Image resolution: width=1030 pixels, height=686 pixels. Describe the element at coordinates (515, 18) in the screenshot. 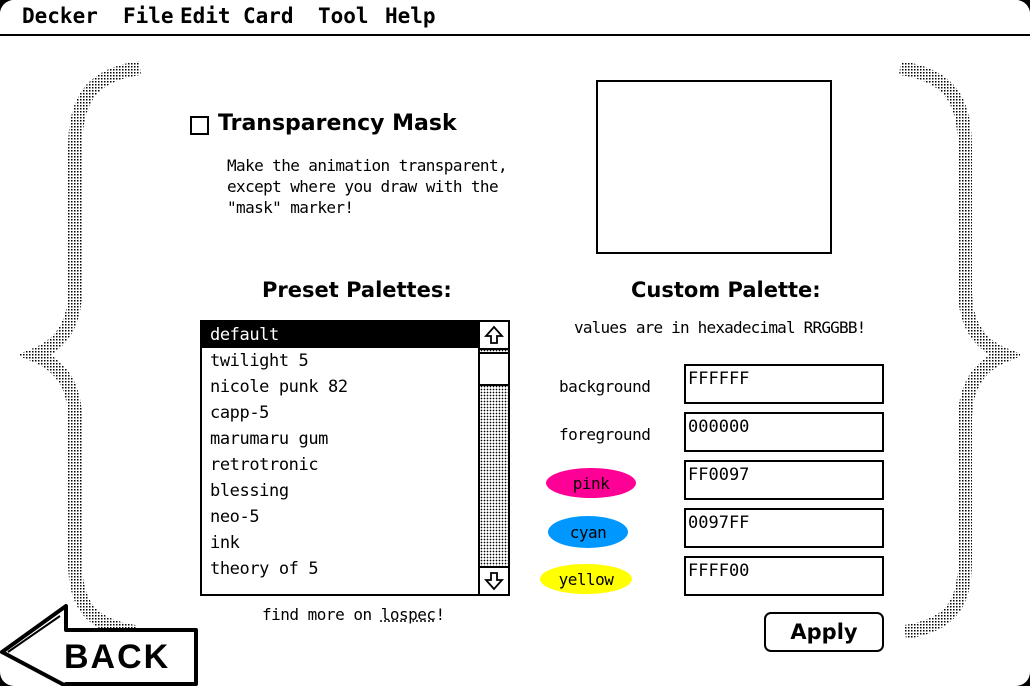

I see `menu-bar: Decker File Edit Card Tool Help` at that location.